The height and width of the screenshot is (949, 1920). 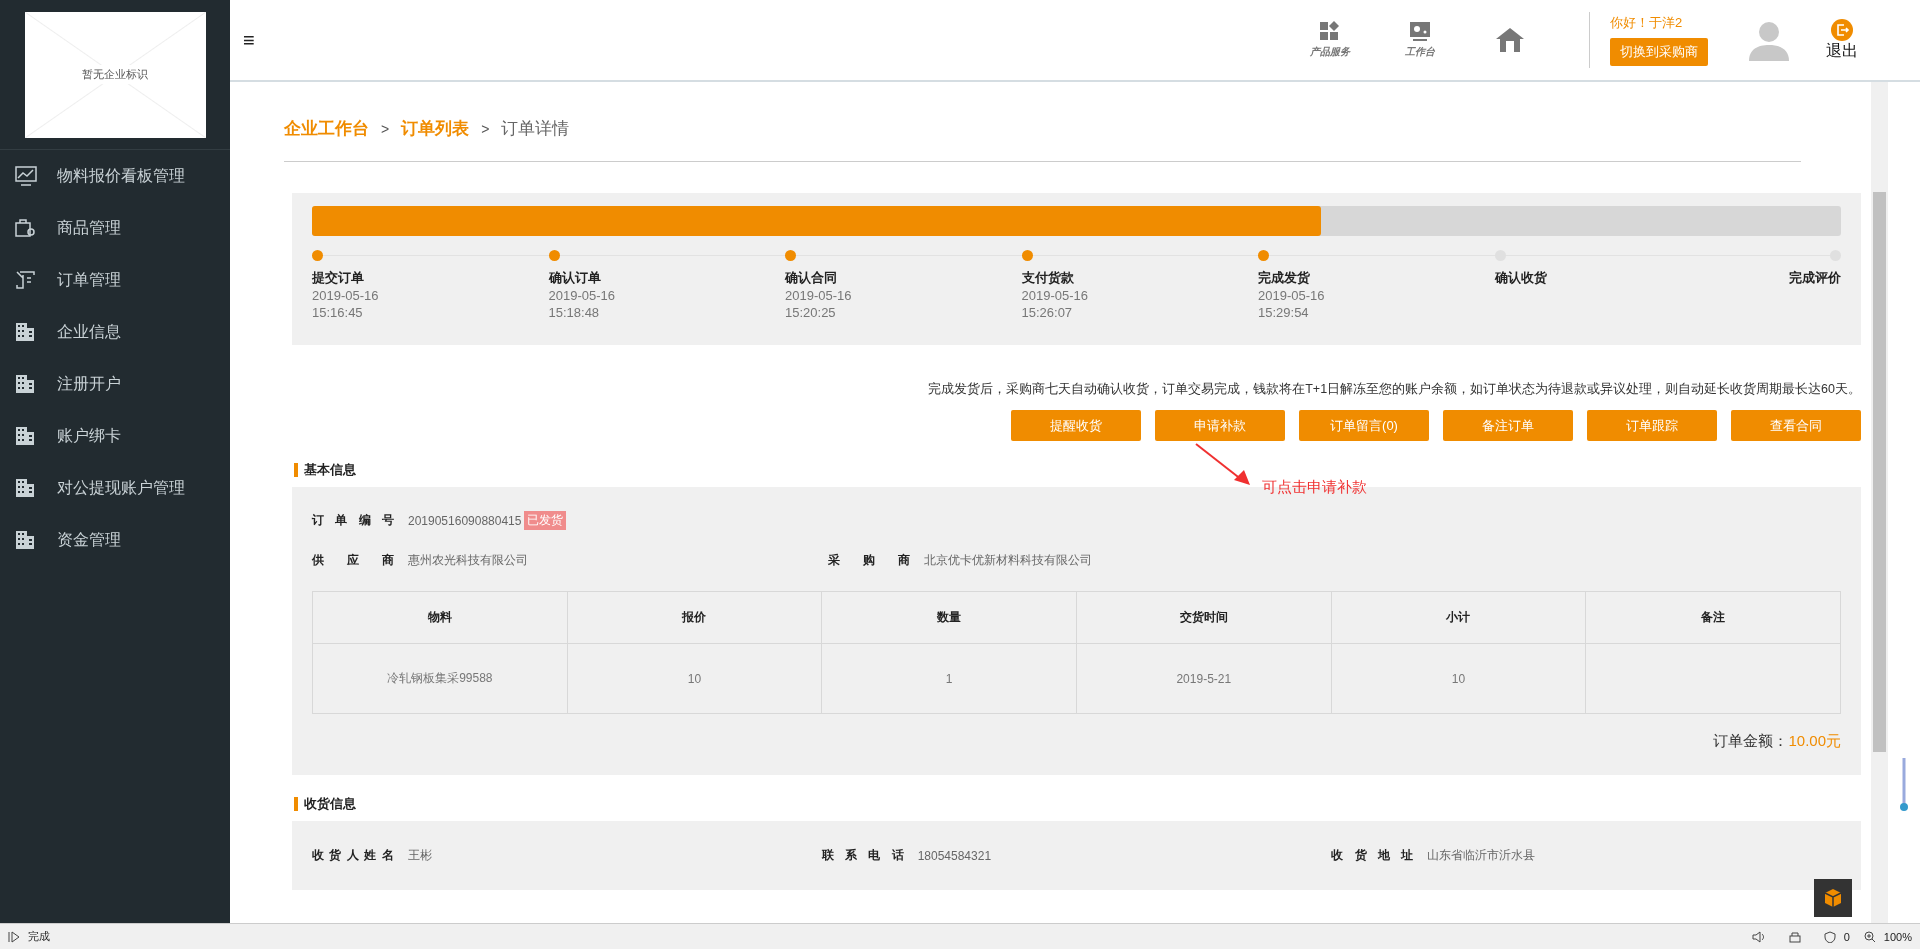 I want to click on field-label: 采 购 商, so click(x=869, y=560).